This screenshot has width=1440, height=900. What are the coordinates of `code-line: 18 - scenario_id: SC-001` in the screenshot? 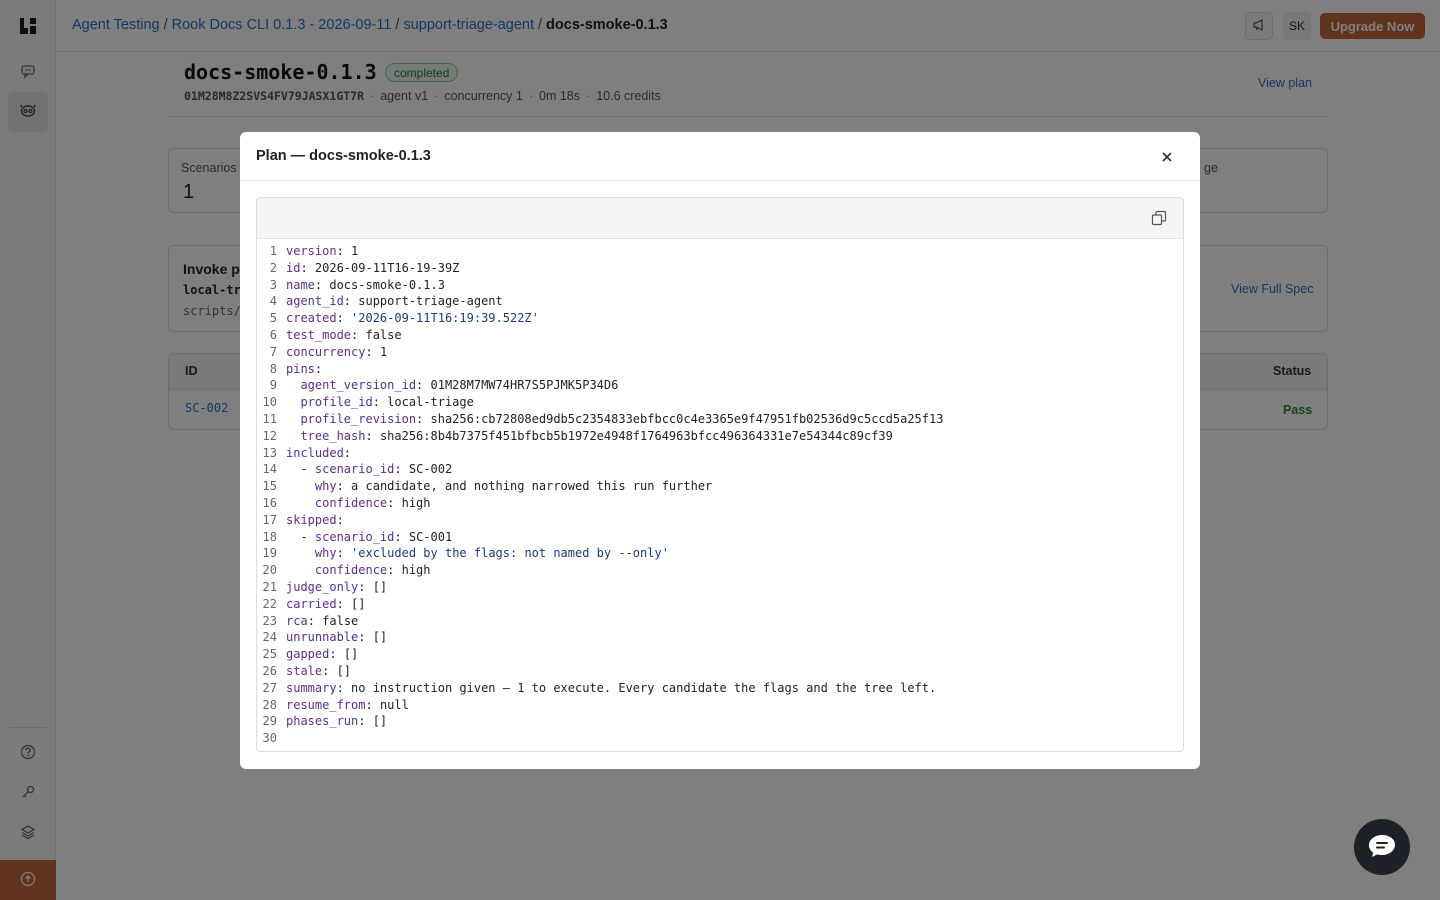 It's located at (720, 537).